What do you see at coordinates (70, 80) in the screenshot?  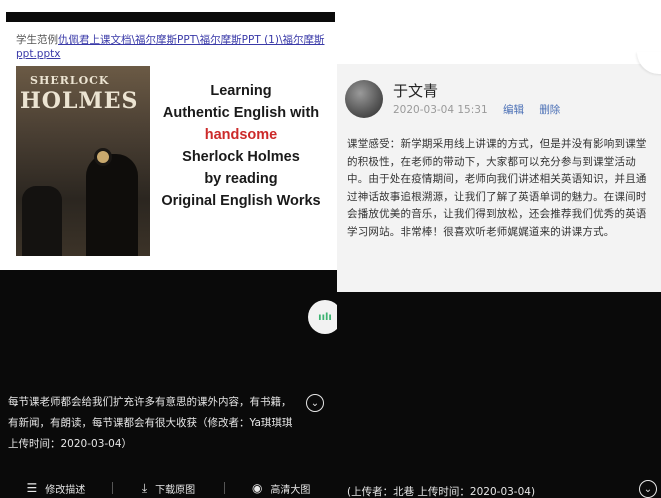 I see `book-cover-title-1: SHERLOCK` at bounding box center [70, 80].